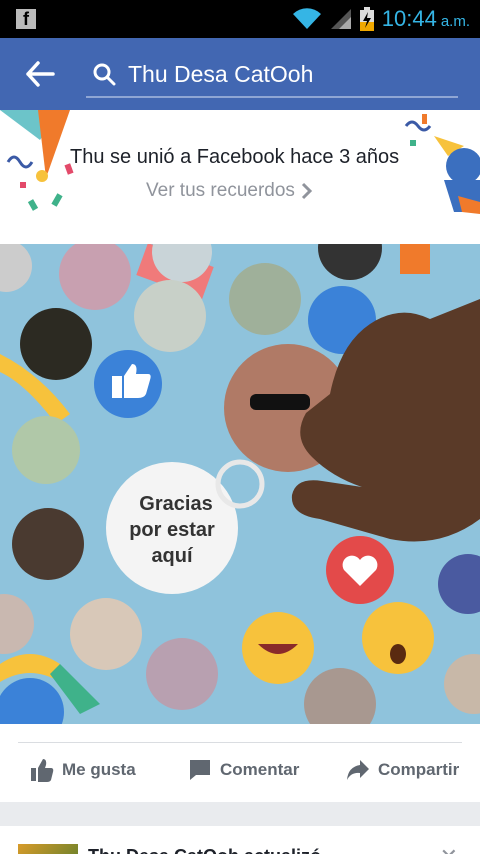  I want to click on battery-charging-icon, so click(366, 19).